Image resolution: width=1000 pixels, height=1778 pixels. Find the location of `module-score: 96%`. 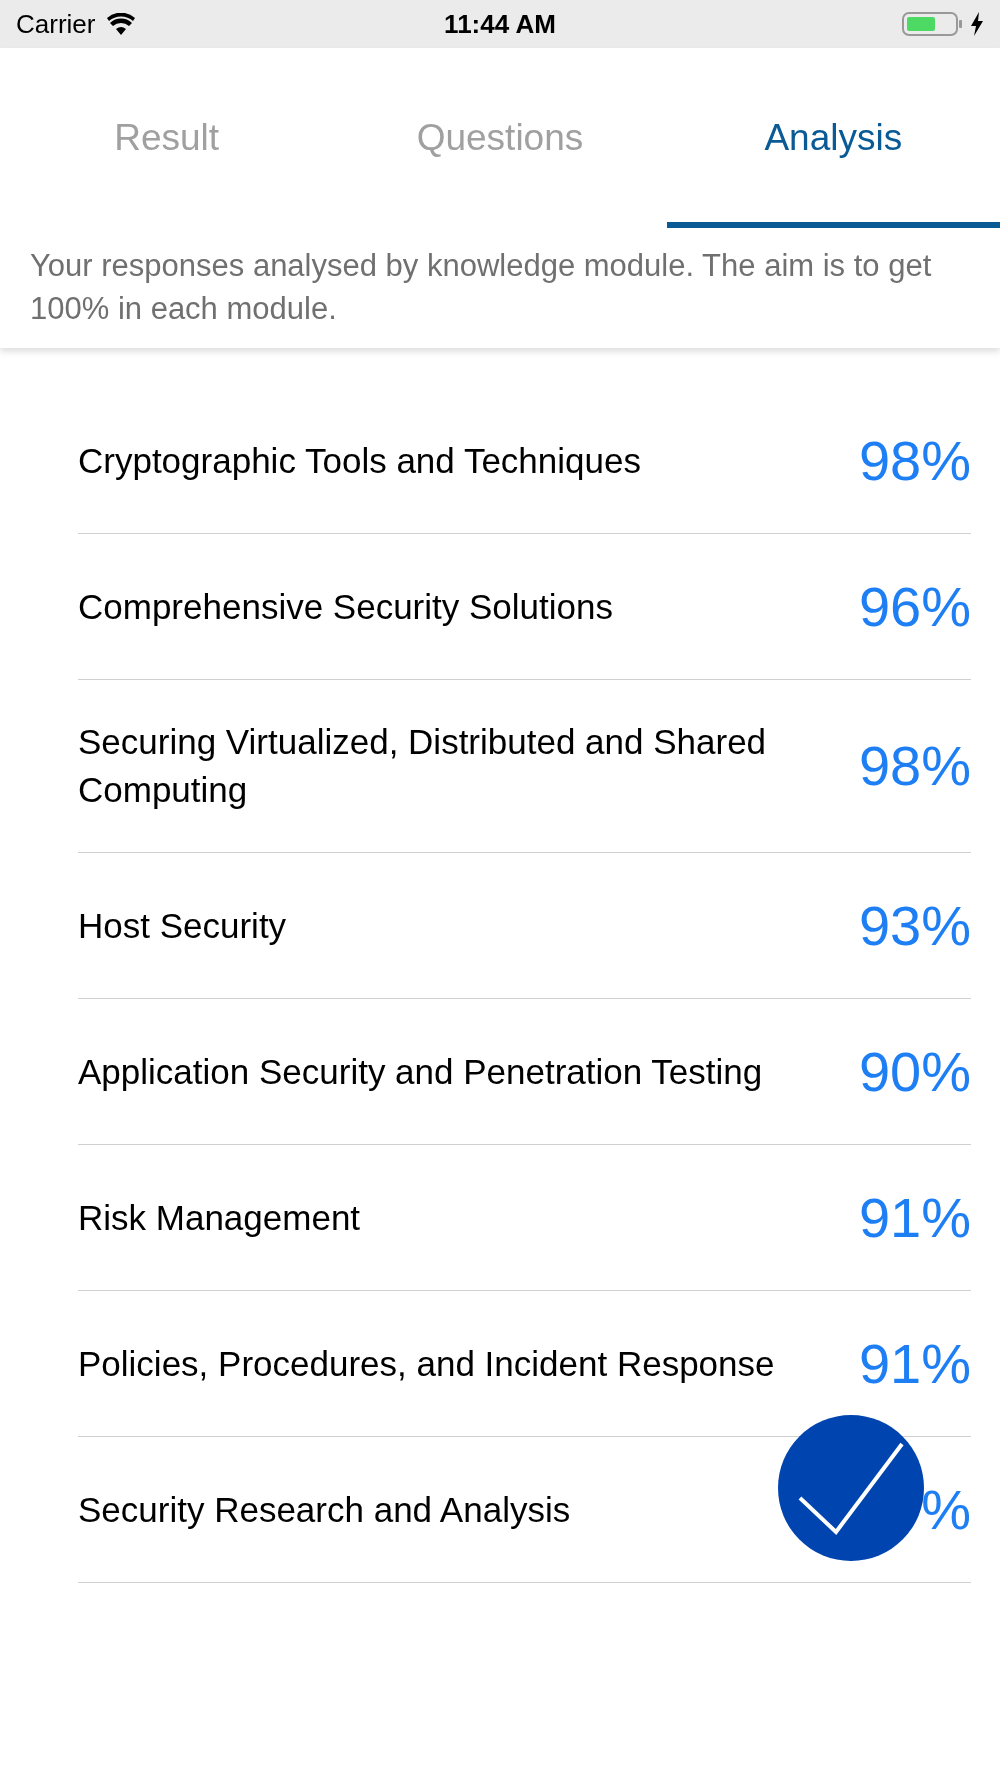

module-score: 96% is located at coordinates (914, 606).